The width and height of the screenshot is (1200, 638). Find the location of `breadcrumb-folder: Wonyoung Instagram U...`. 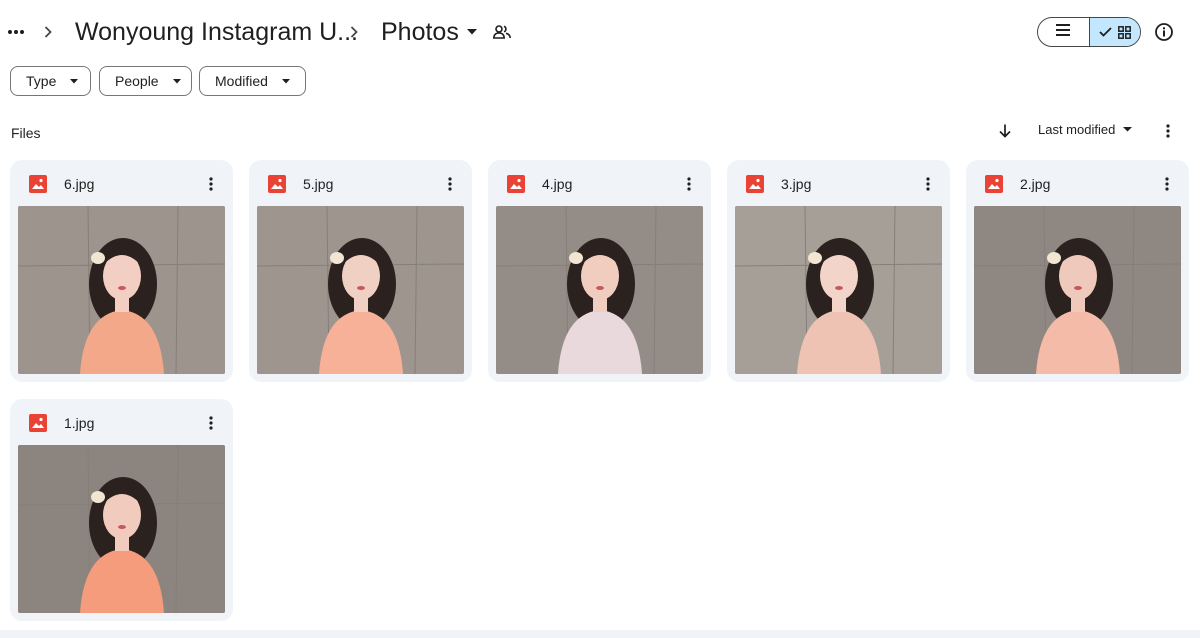

breadcrumb-folder: Wonyoung Instagram U... is located at coordinates (216, 32).